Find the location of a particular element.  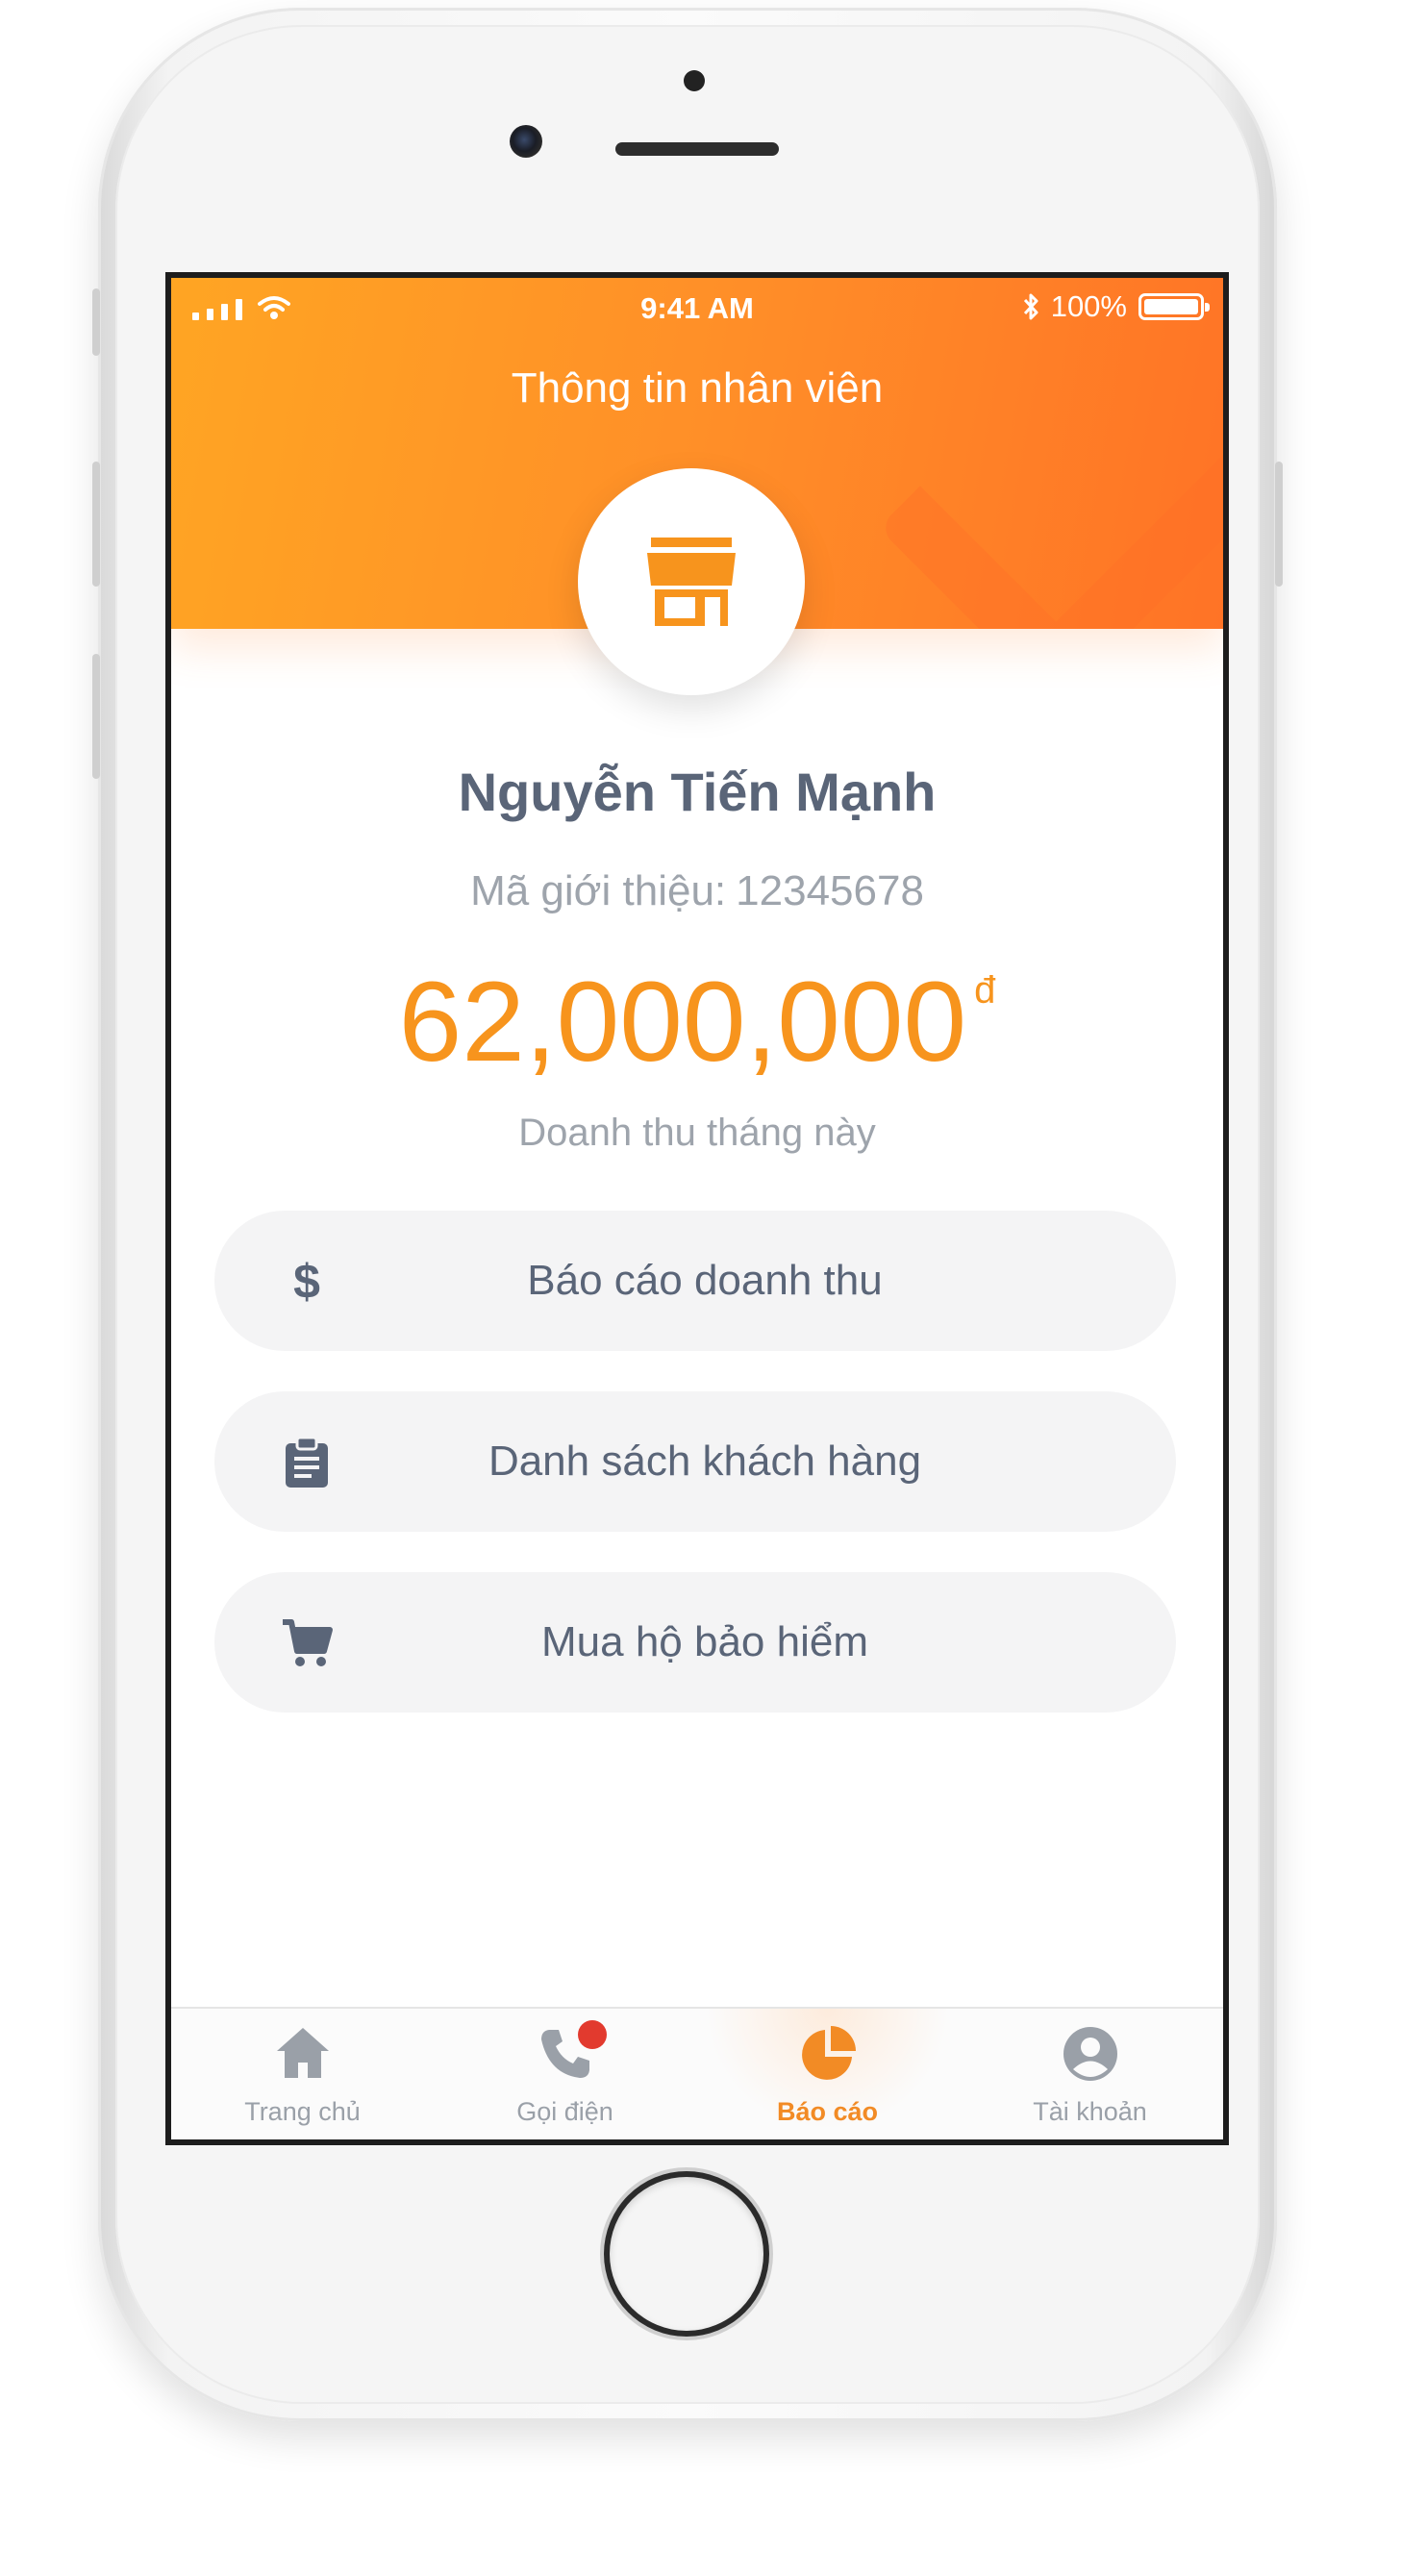

revenue-report-button: $ Báo cáo doanh thu is located at coordinates (695, 1281).